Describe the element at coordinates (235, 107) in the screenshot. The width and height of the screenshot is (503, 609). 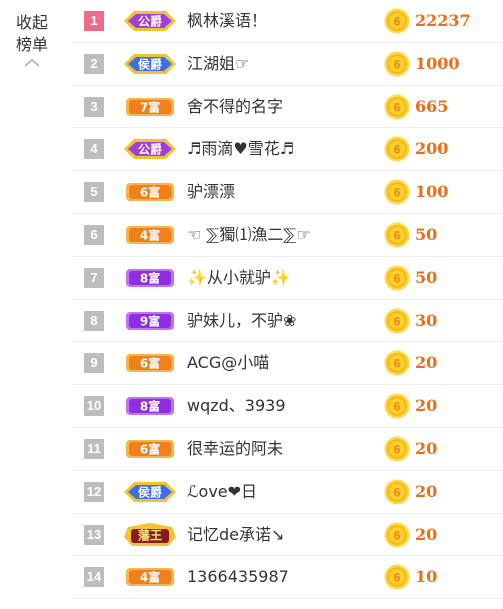
I see `user-name: 舍不得的名字` at that location.